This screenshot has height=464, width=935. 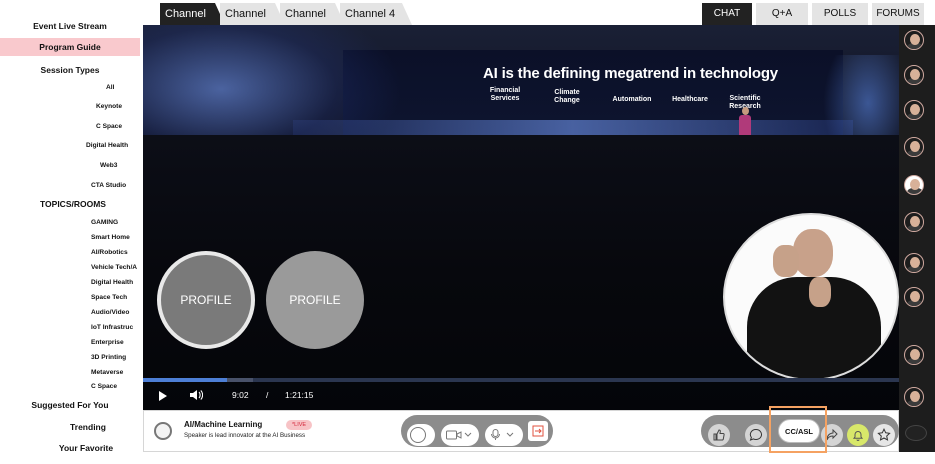 I want to click on topic-item: IoT Infrastruc, so click(x=115, y=327).